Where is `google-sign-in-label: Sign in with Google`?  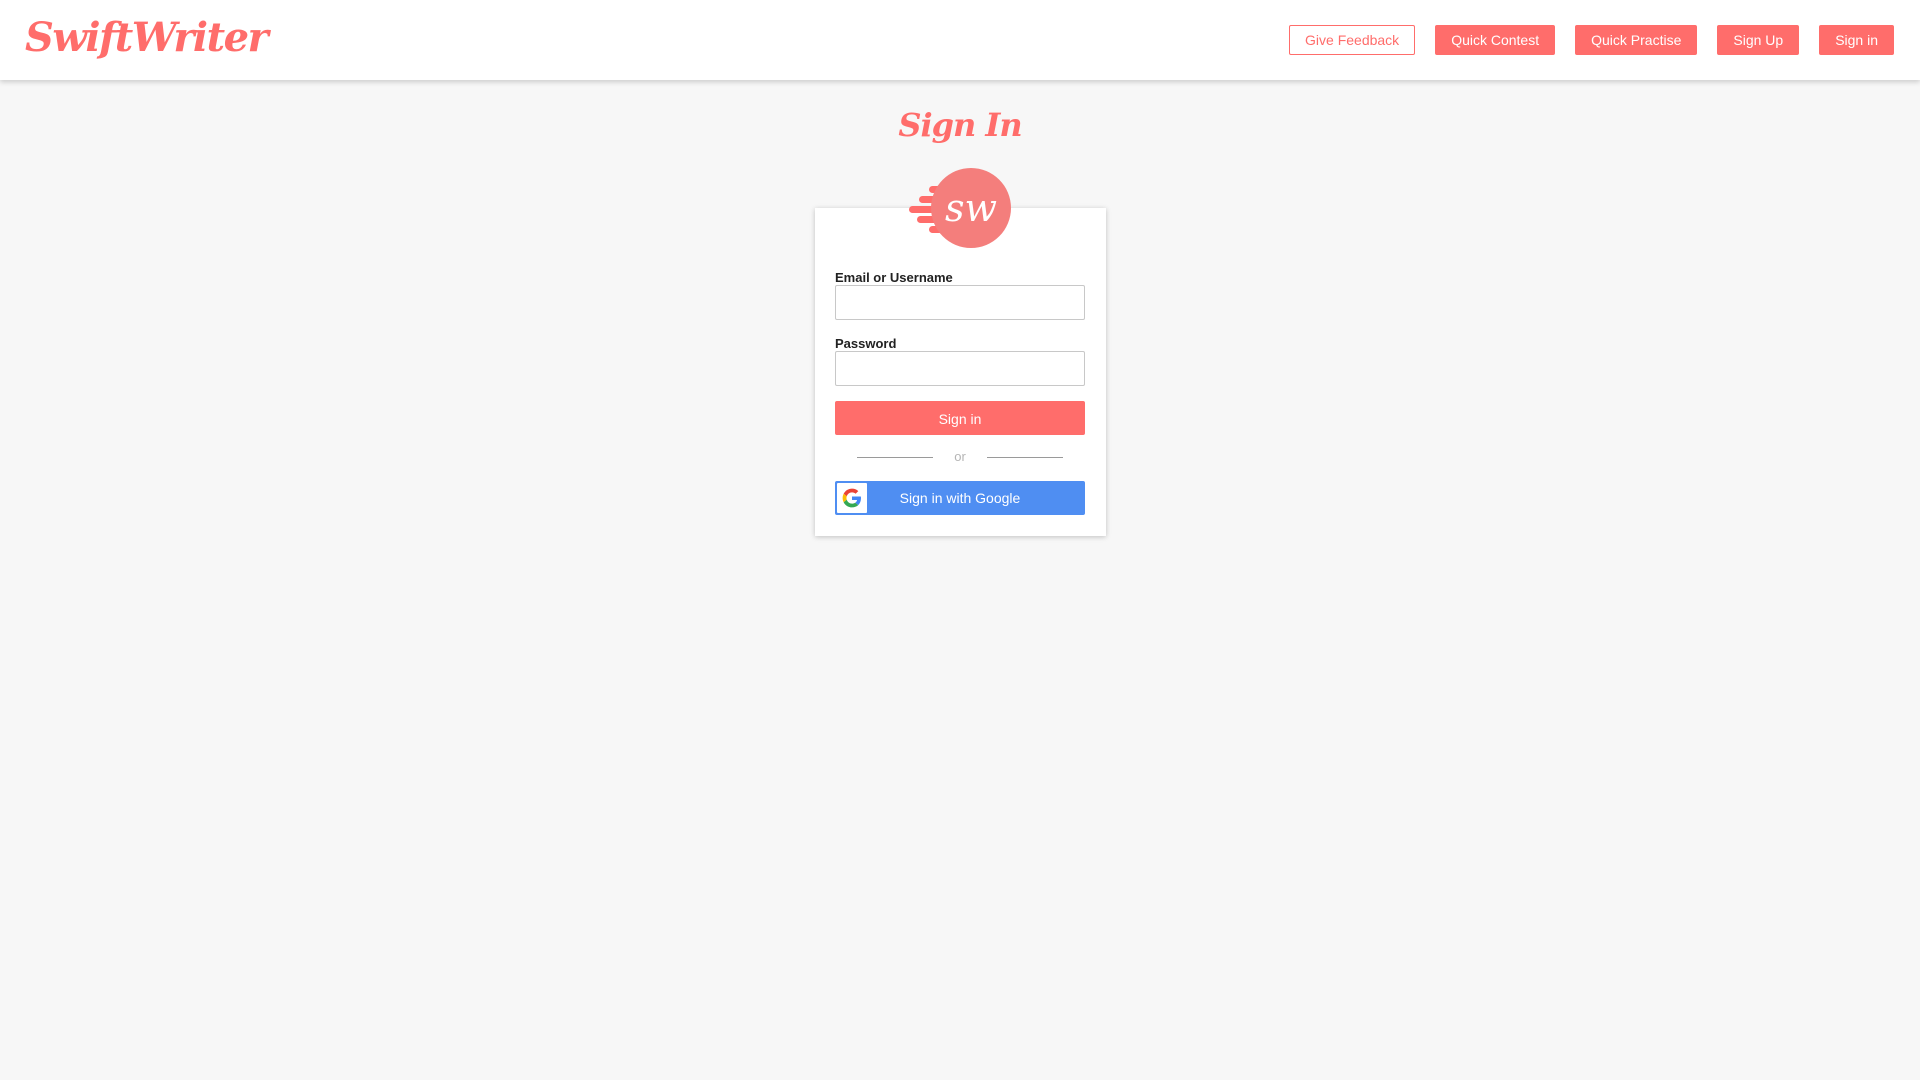 google-sign-in-label: Sign in with Google is located at coordinates (960, 498).